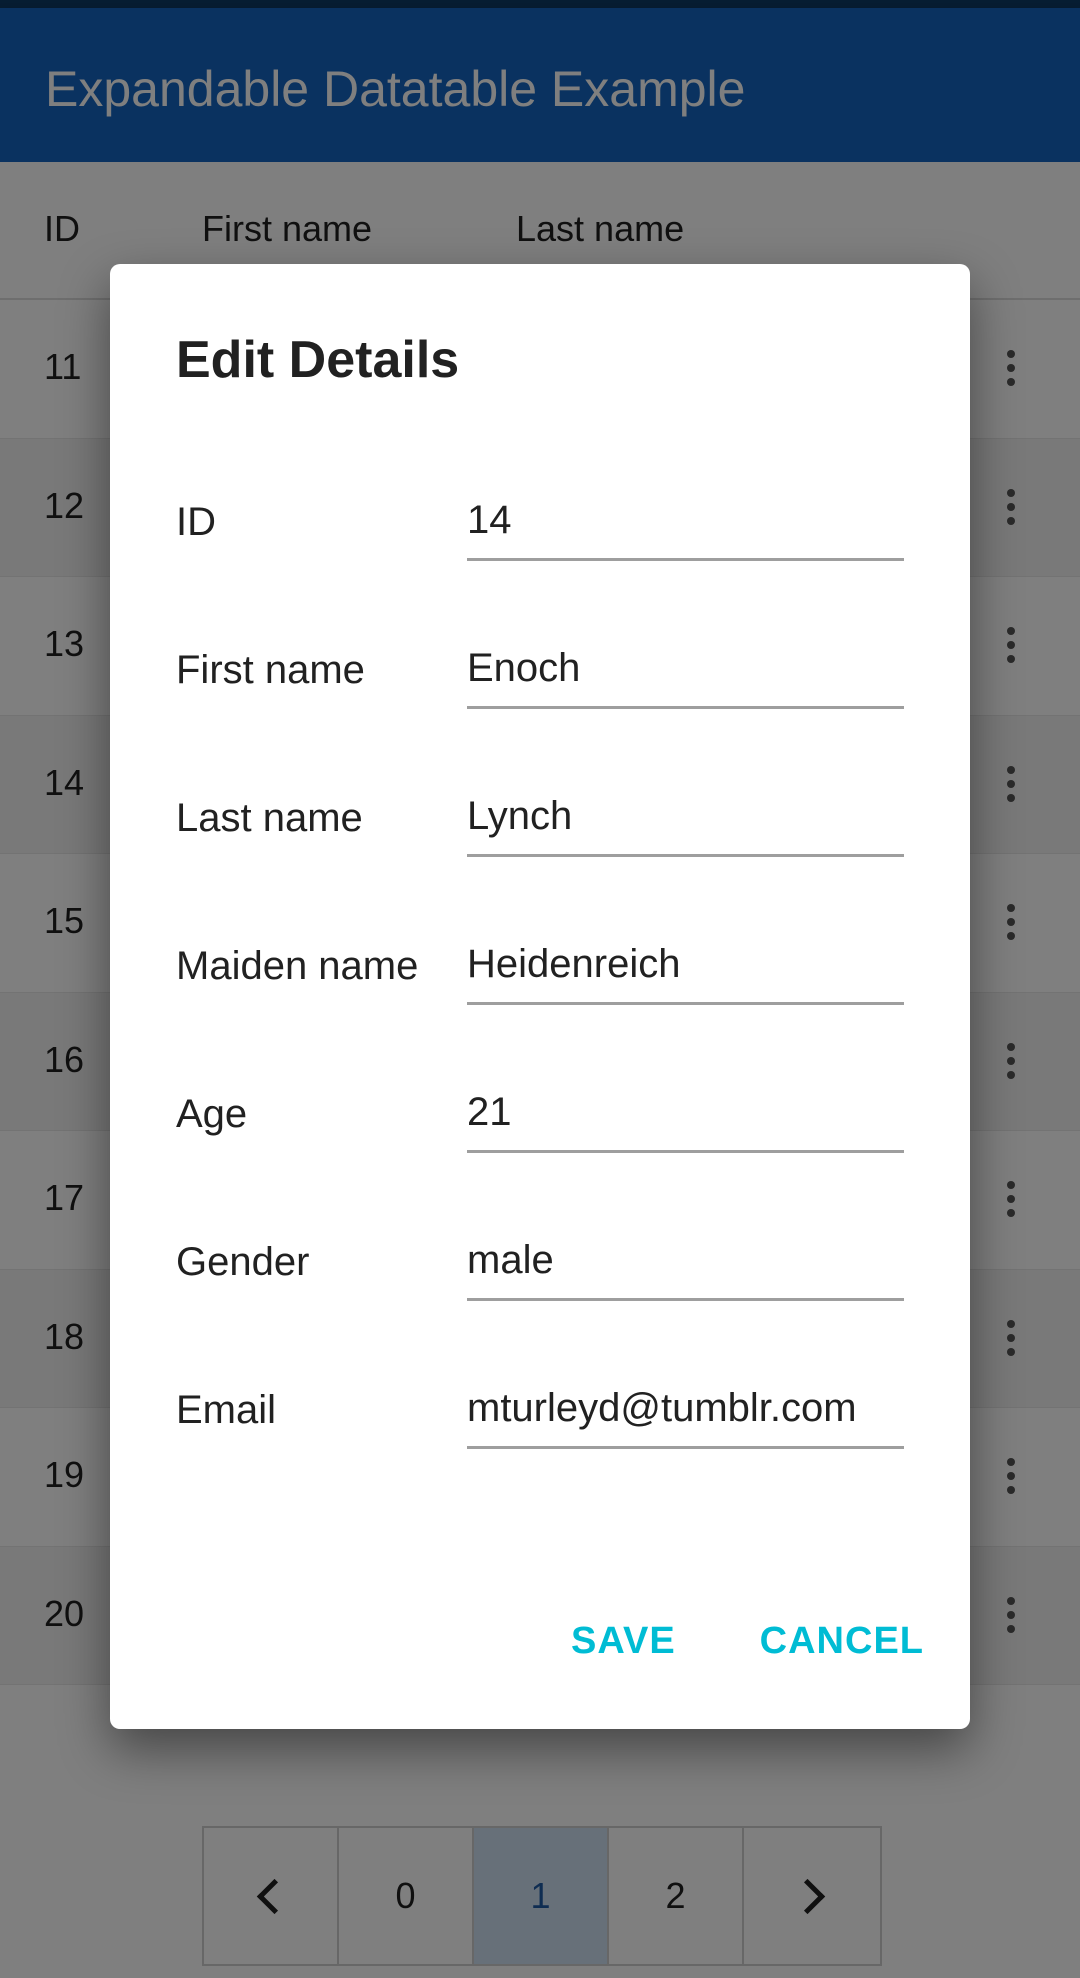 The image size is (1080, 1978). What do you see at coordinates (685, 821) in the screenshot?
I see `last-name-input` at bounding box center [685, 821].